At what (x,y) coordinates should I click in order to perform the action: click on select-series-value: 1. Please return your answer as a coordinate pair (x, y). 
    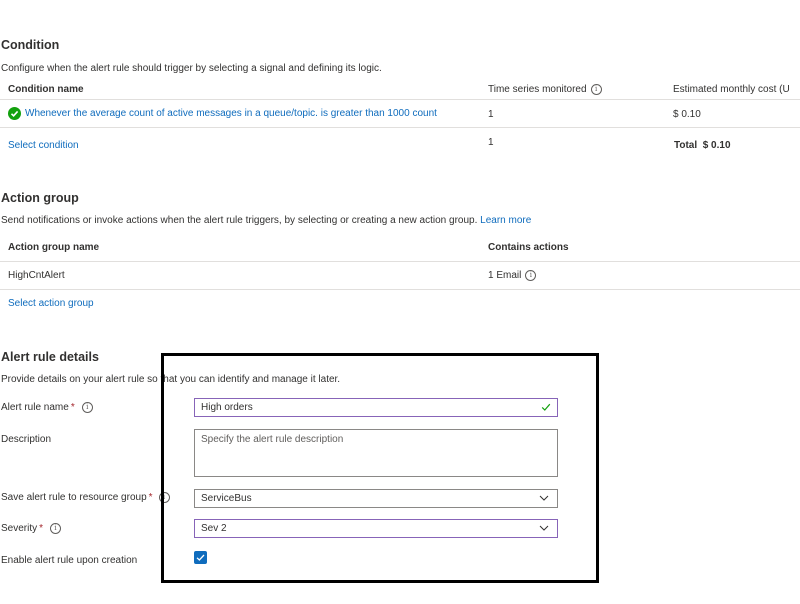
    Looking at the image, I should click on (491, 142).